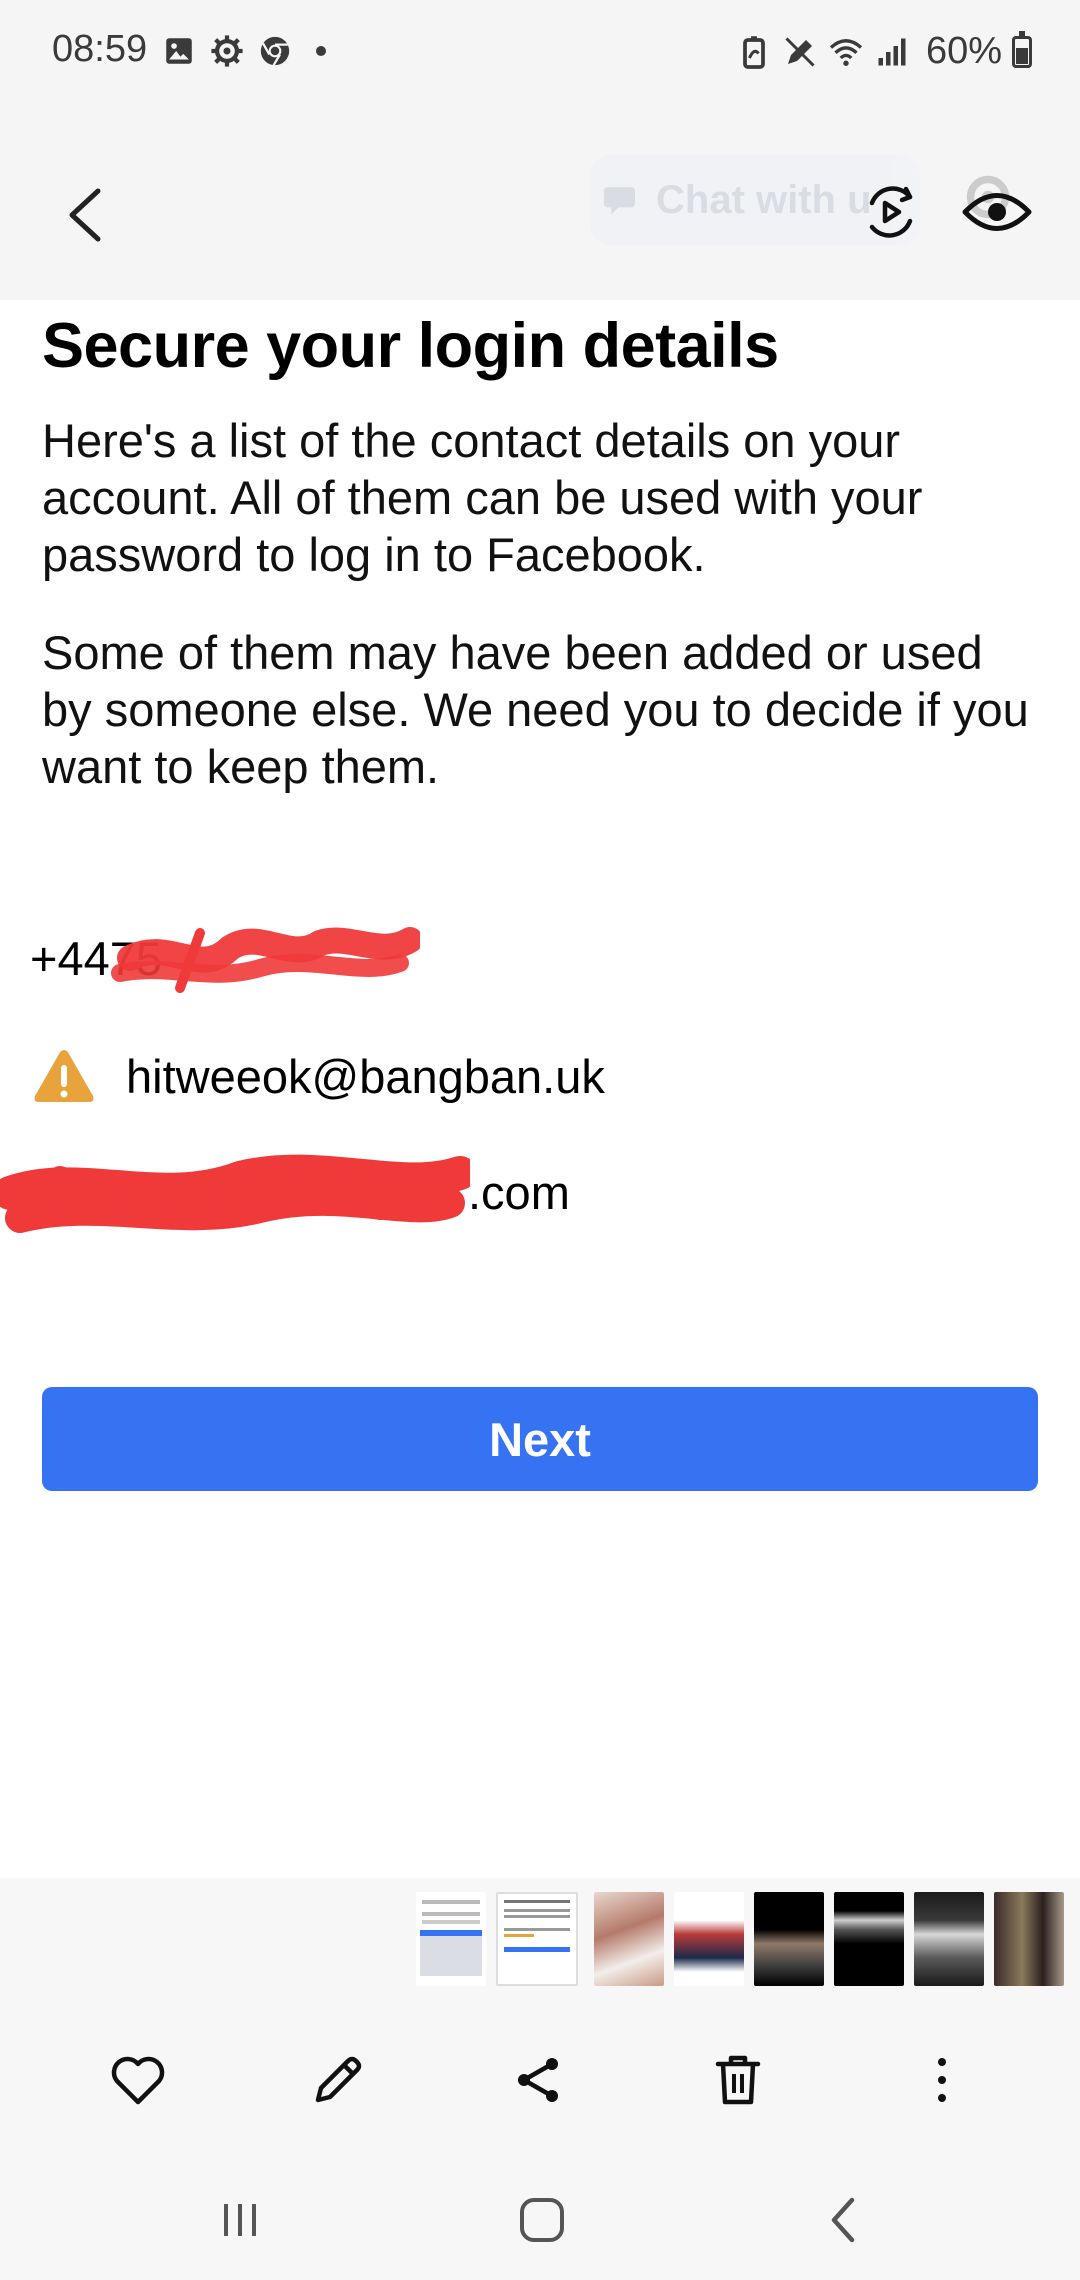 This screenshot has height=2280, width=1080. Describe the element at coordinates (321, 51) in the screenshot. I see `dot-icon` at that location.